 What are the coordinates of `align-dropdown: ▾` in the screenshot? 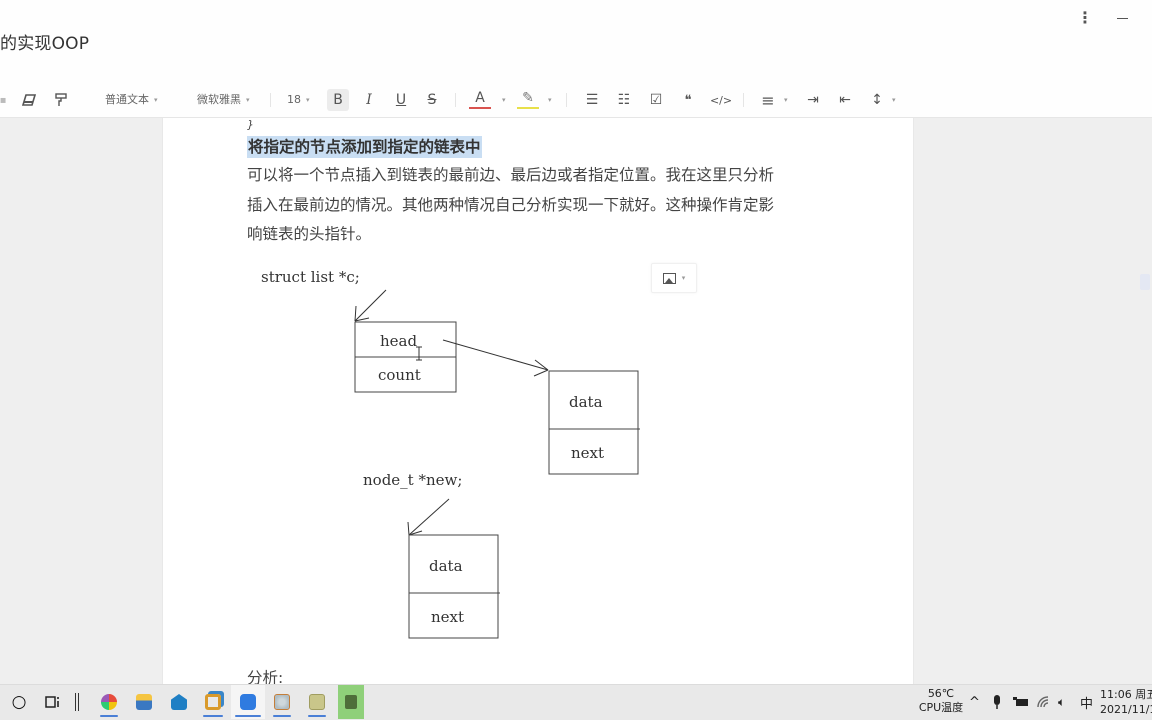 It's located at (783, 100).